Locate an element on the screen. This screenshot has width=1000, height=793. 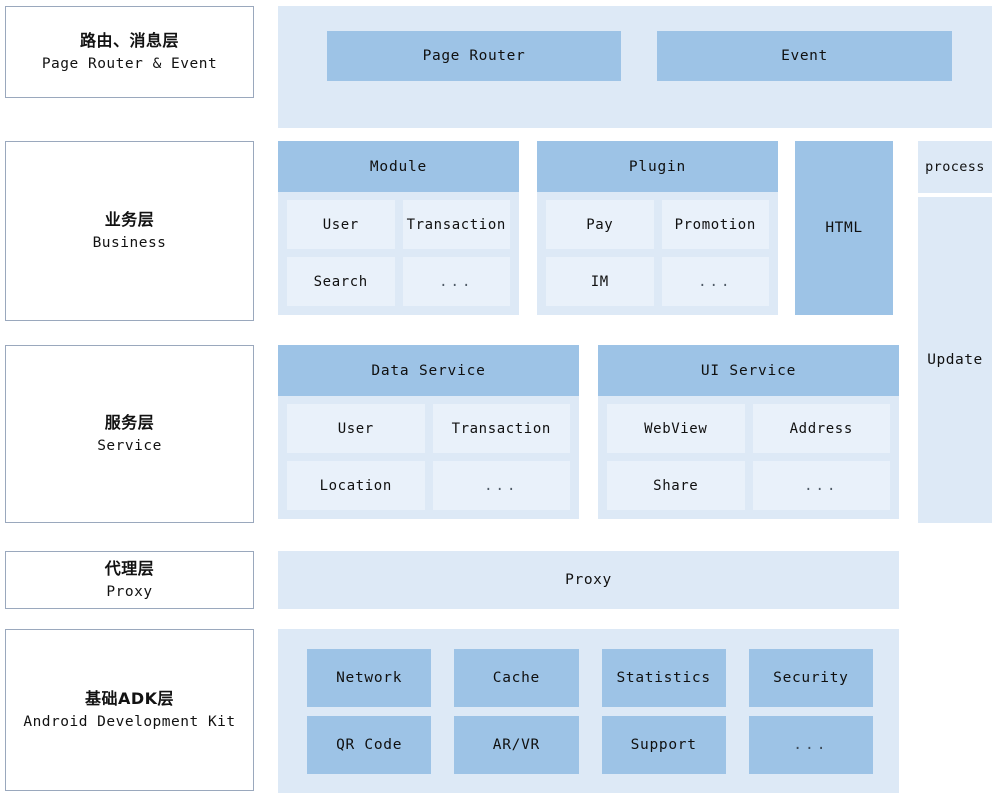
adk-tile-statistics: Statistics is located at coordinates (663, 678).